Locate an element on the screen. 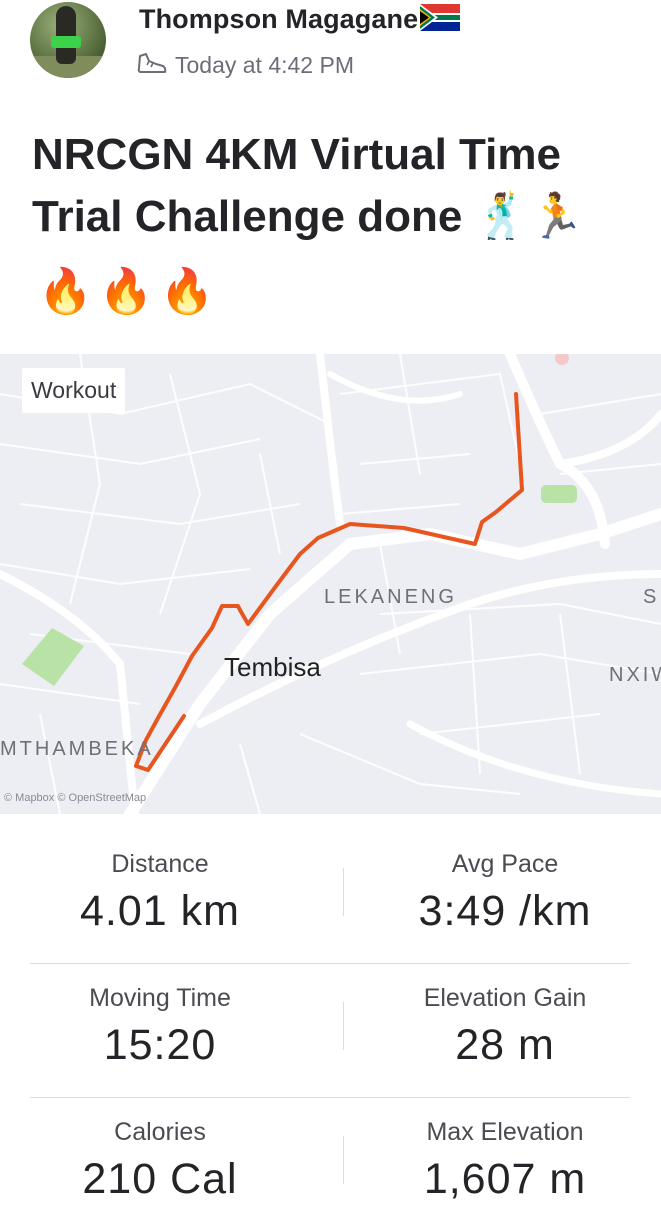 This screenshot has height=1232, width=661. stat-value: 3:49 /km is located at coordinates (505, 911).